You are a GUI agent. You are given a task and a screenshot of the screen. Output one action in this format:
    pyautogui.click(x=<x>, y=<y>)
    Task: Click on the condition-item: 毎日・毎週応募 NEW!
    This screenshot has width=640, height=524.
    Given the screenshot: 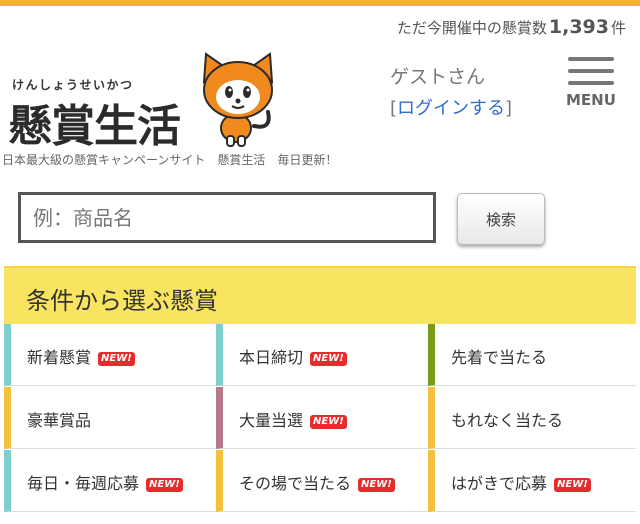 What is the action you would take?
    pyautogui.click(x=110, y=481)
    